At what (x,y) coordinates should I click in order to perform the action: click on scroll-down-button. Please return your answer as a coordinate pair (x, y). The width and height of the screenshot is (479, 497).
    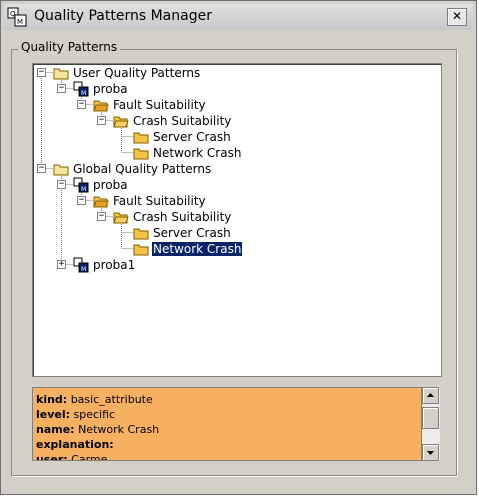
    Looking at the image, I should click on (430, 452).